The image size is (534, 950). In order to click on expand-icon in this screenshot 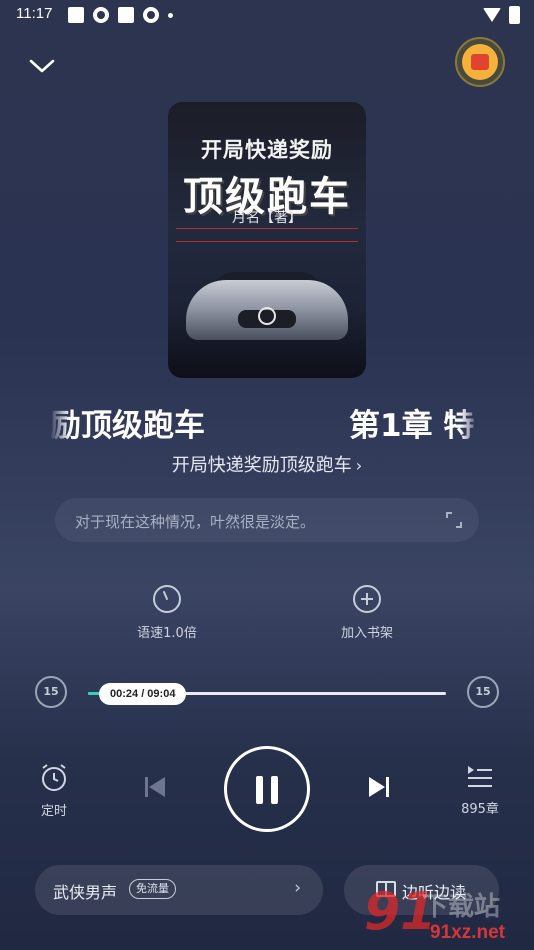, I will do `click(454, 520)`.